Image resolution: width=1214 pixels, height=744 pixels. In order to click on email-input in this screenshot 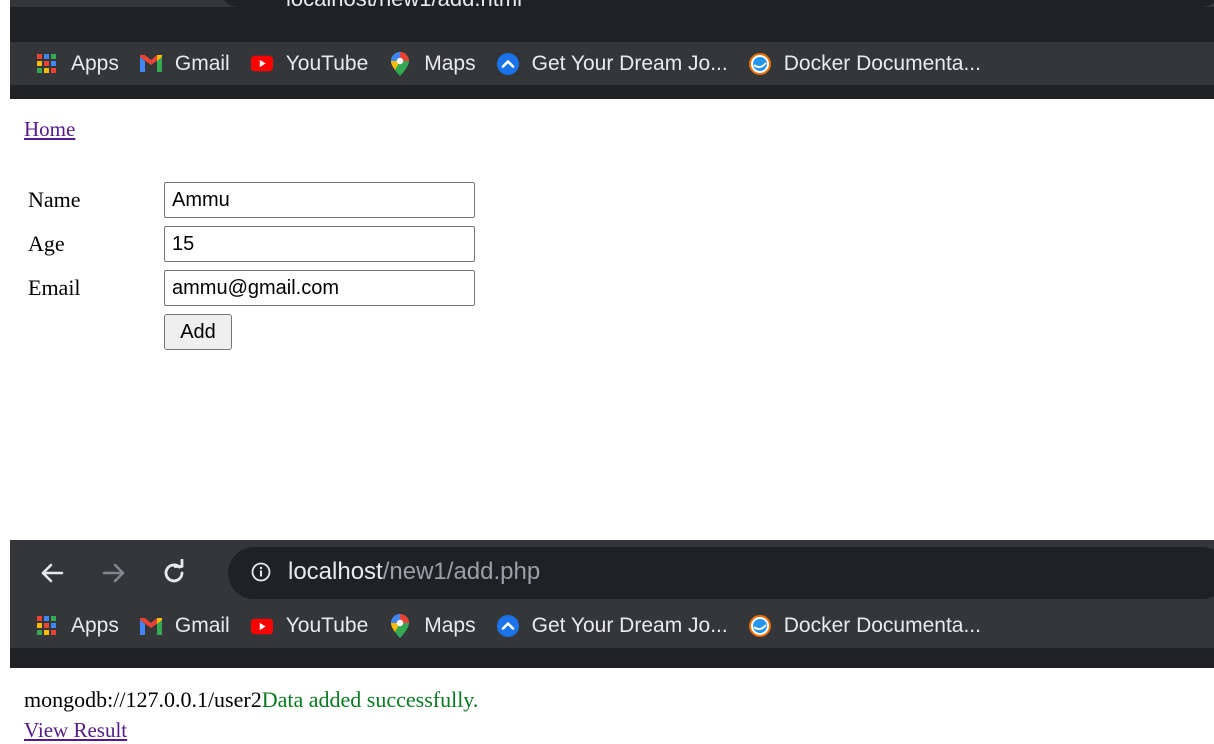, I will do `click(319, 288)`.